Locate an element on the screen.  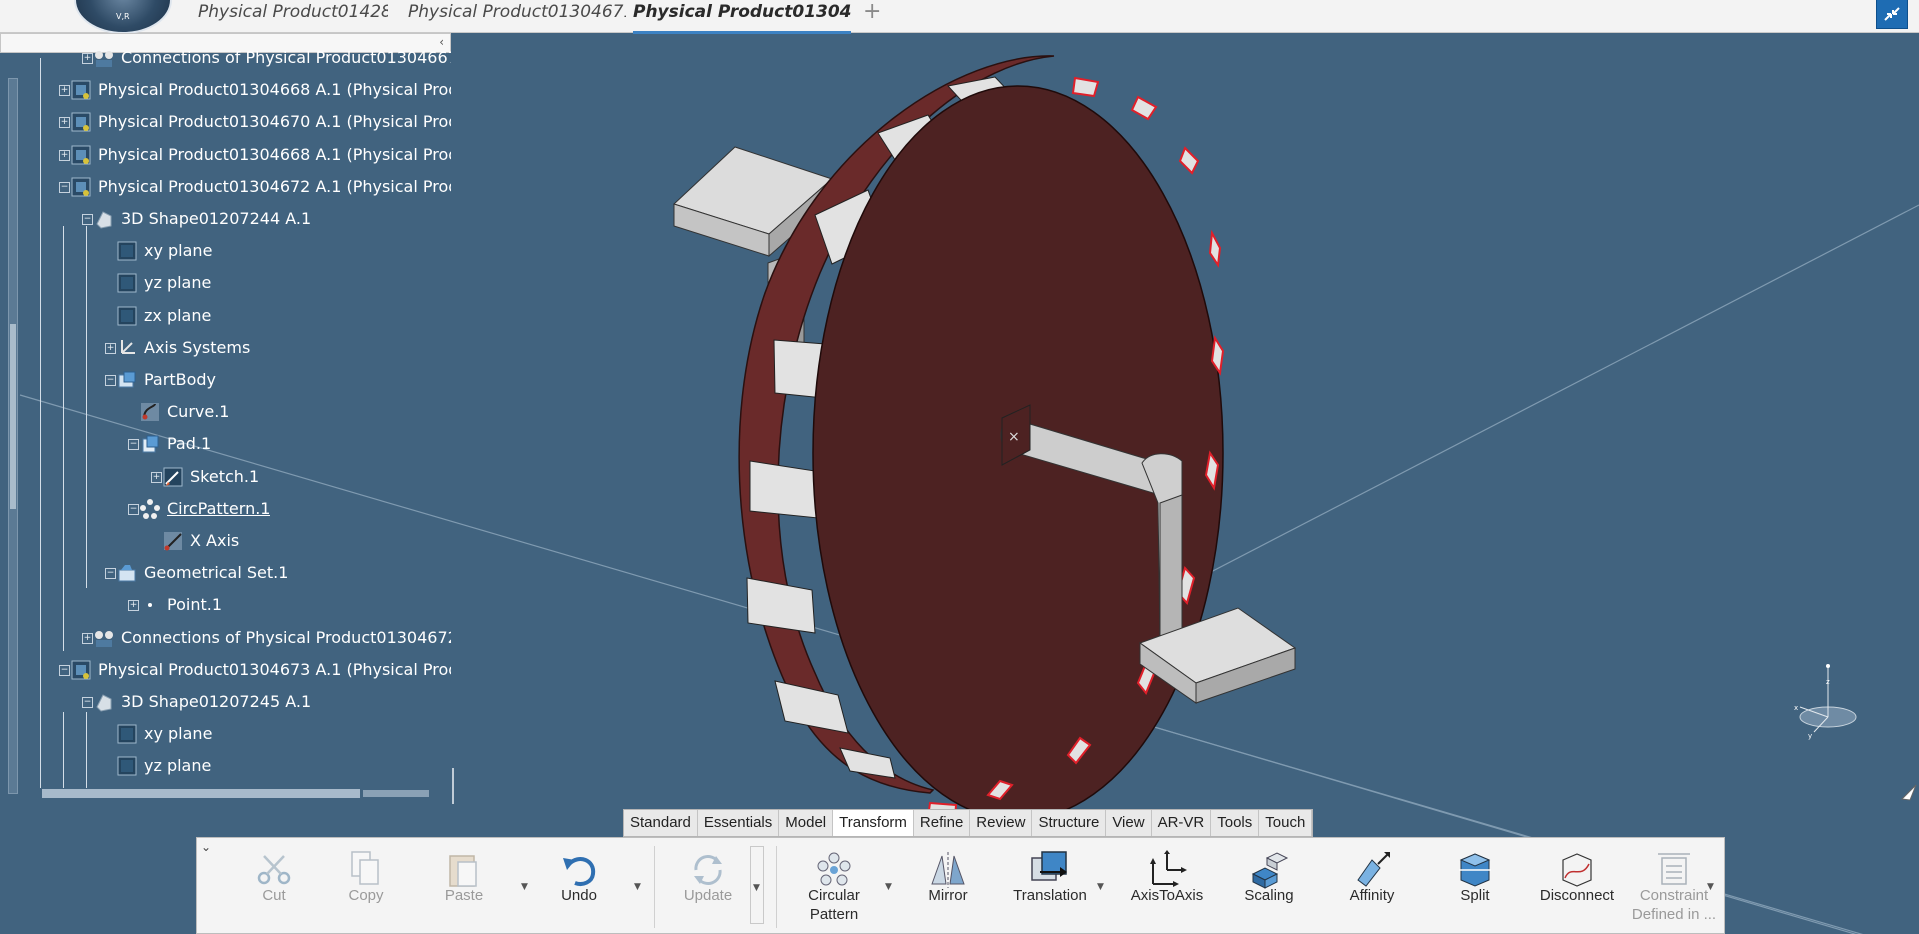
tree-node-label: 3D Shape01207245 A.1 is located at coordinates (216, 702).